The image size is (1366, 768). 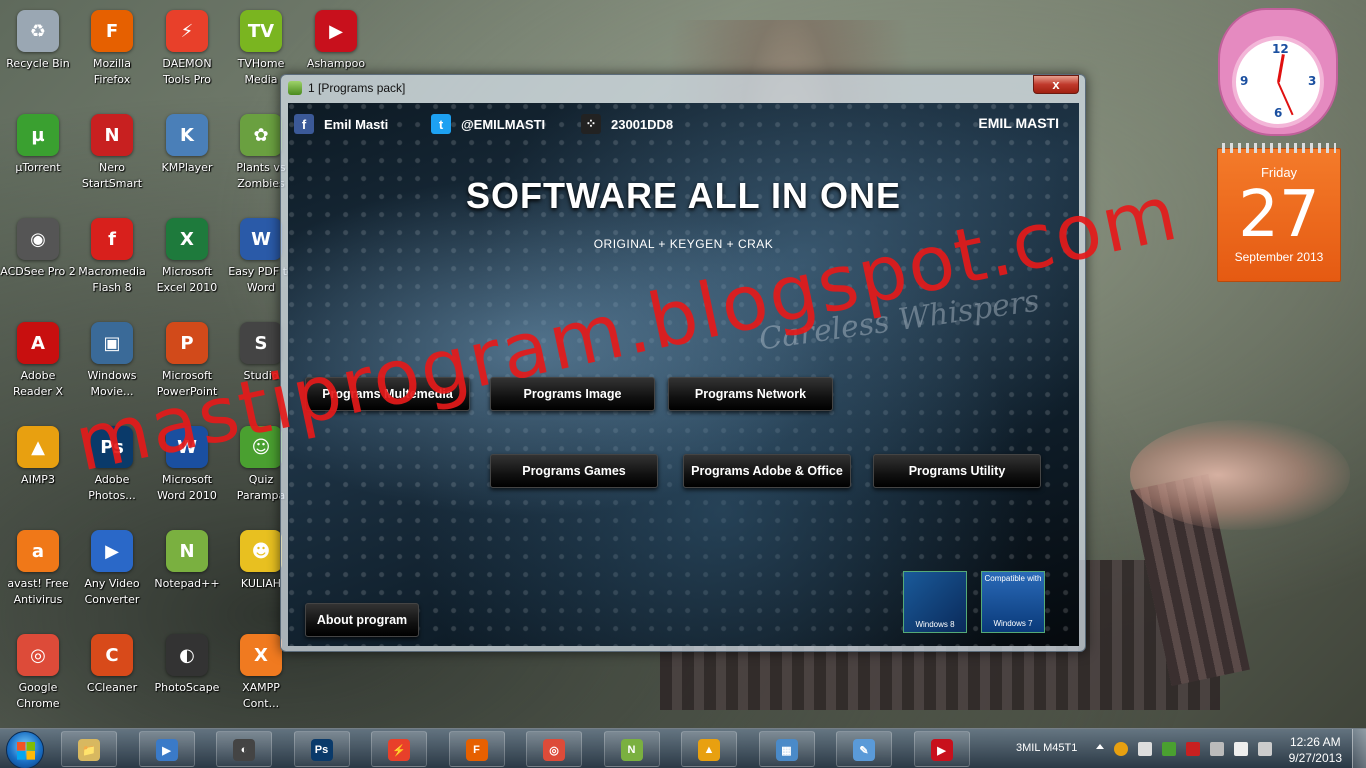 I want to click on desktop-icon-google-chrome: ◎ Google Chrome, so click(x=38, y=678).